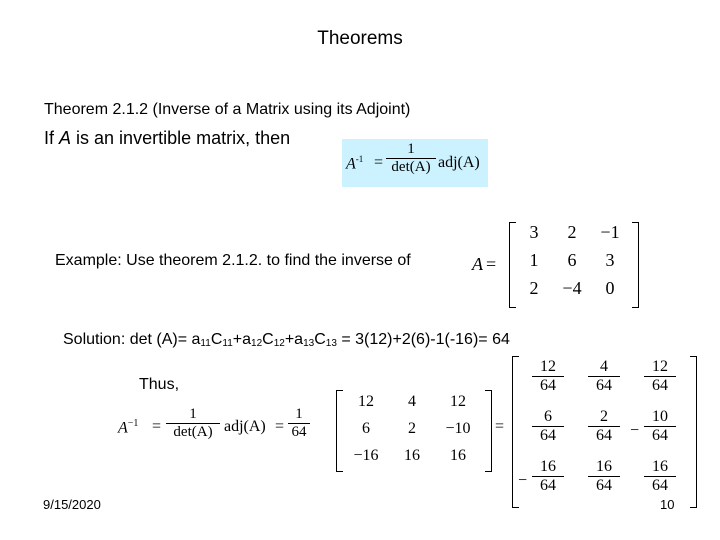 This screenshot has width=720, height=540. Describe the element at coordinates (411, 158) in the screenshot. I see `formula-fraction: 1 det(A)` at that location.